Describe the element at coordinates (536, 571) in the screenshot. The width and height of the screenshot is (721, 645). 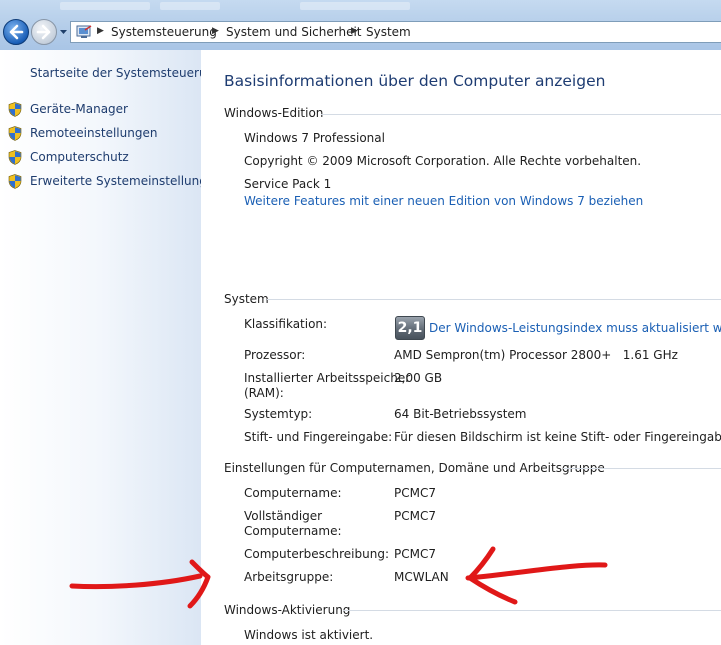
I see `right-annotation-arrow-shaft` at that location.